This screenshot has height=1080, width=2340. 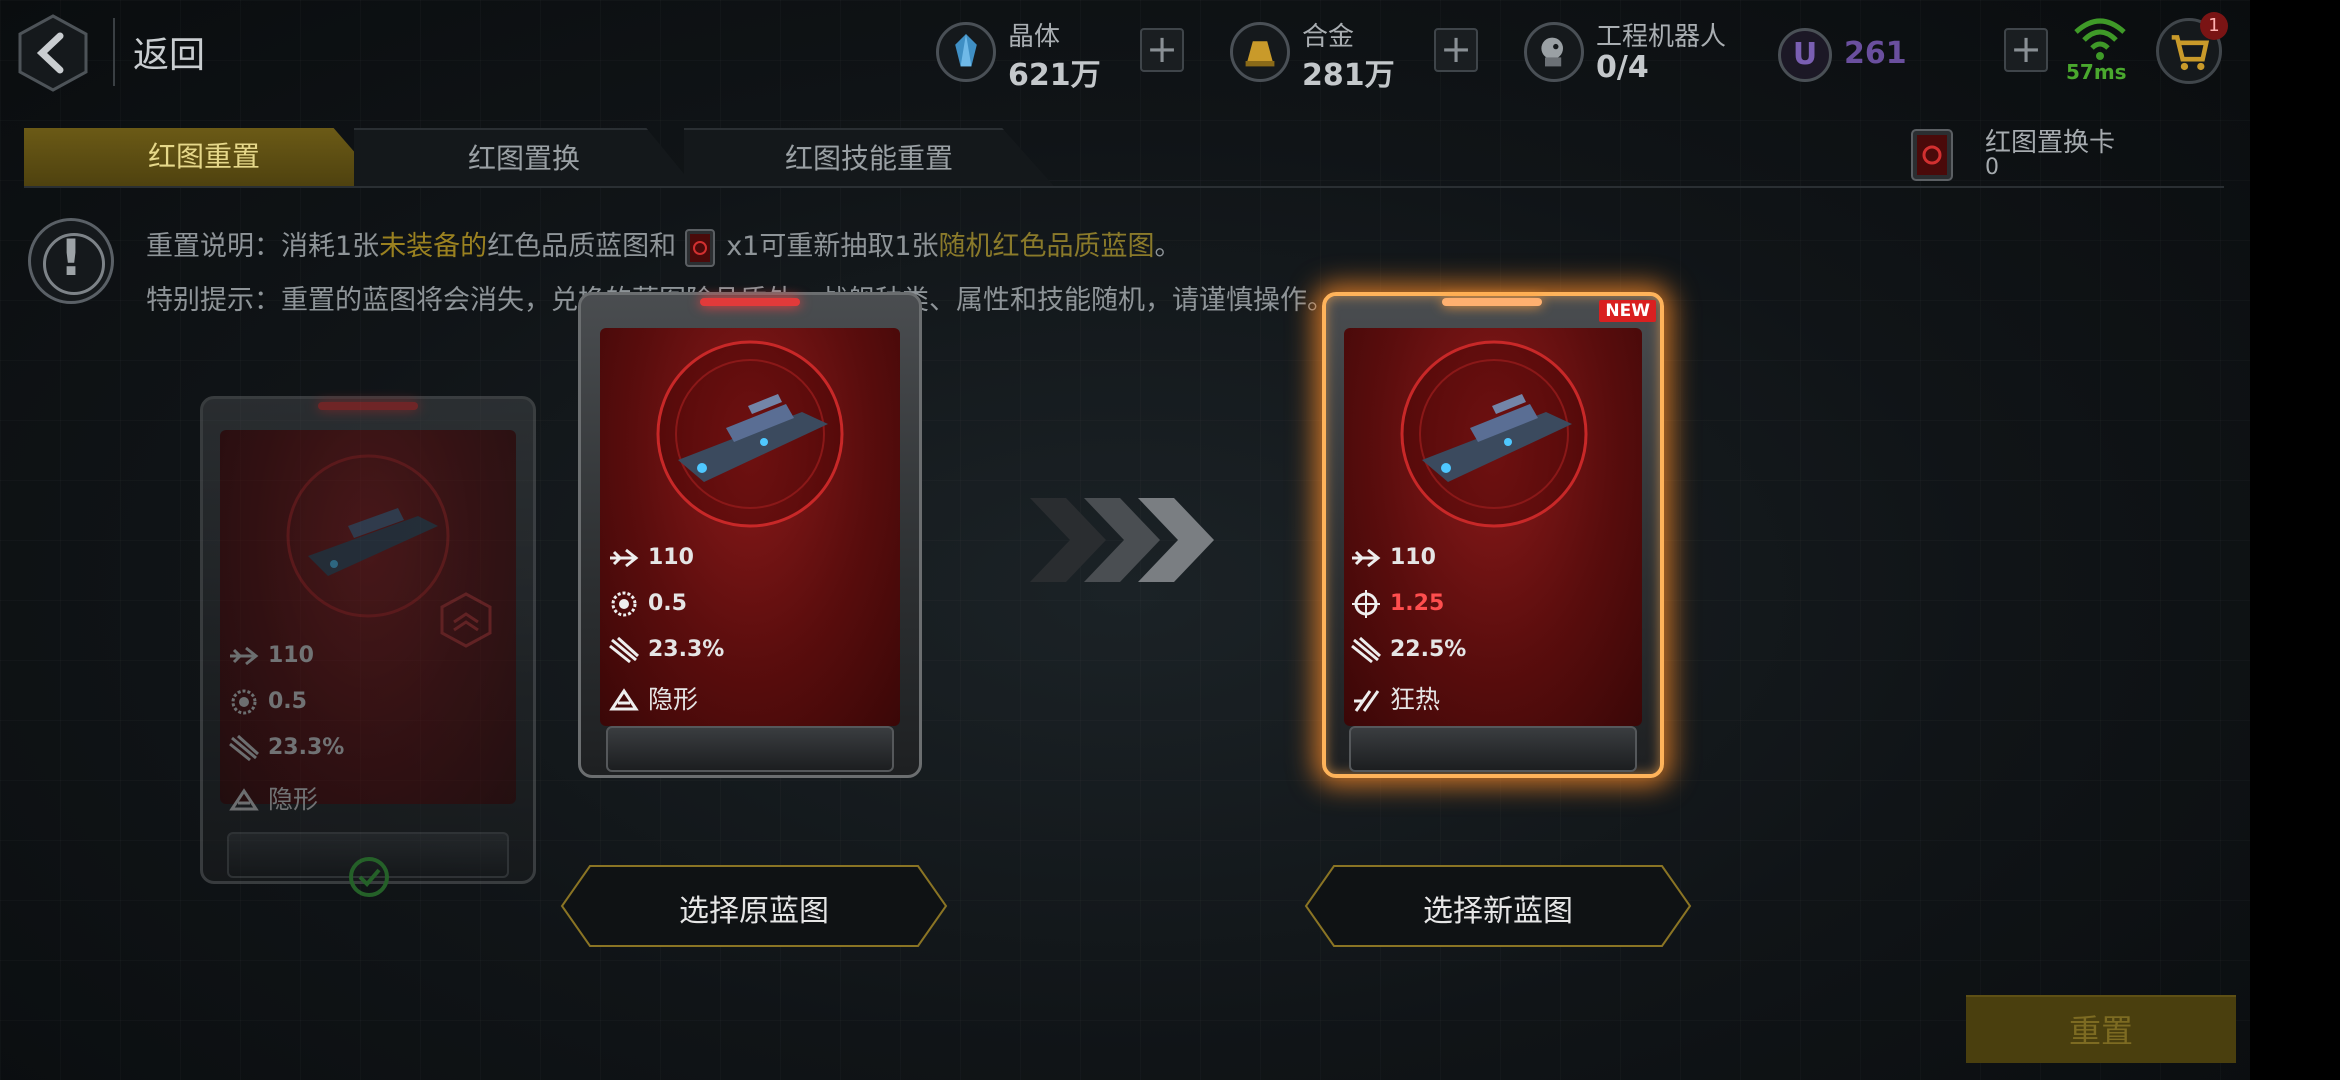 What do you see at coordinates (2214, 26) in the screenshot?
I see `cart-notification-badge: 1` at bounding box center [2214, 26].